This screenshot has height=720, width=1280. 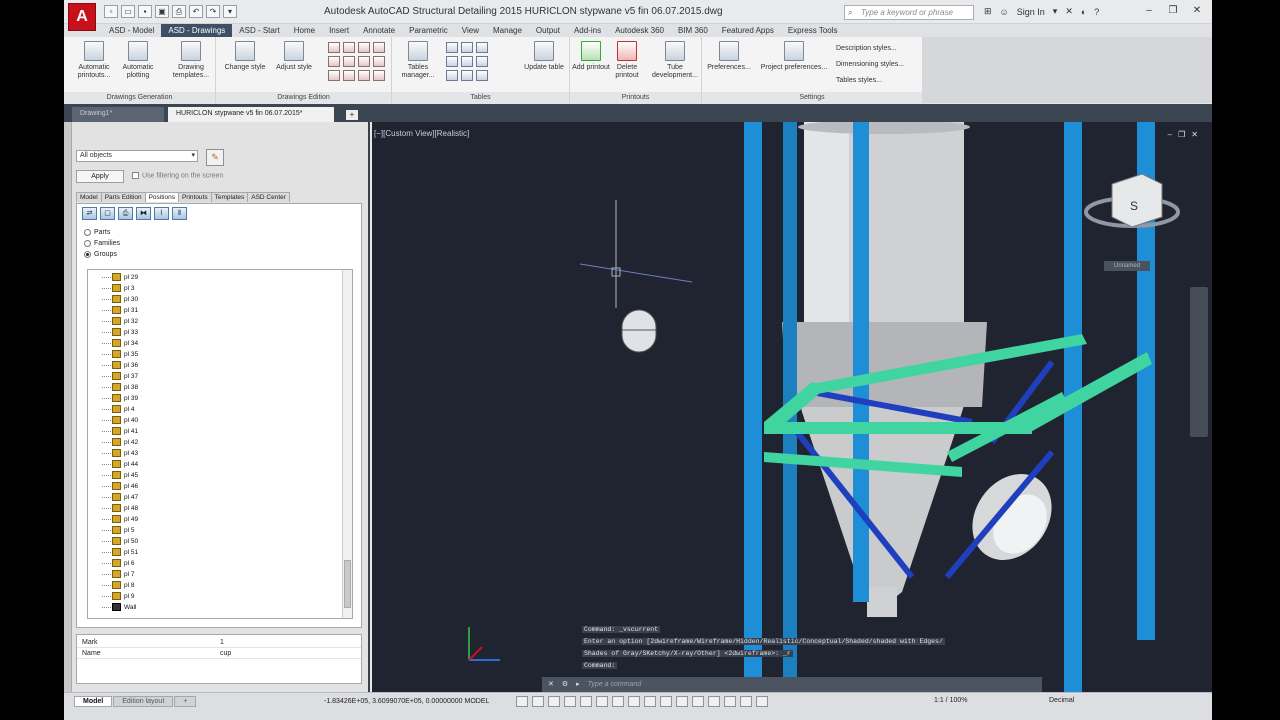 What do you see at coordinates (162, 11) in the screenshot?
I see `saveas-icon: ▣` at bounding box center [162, 11].